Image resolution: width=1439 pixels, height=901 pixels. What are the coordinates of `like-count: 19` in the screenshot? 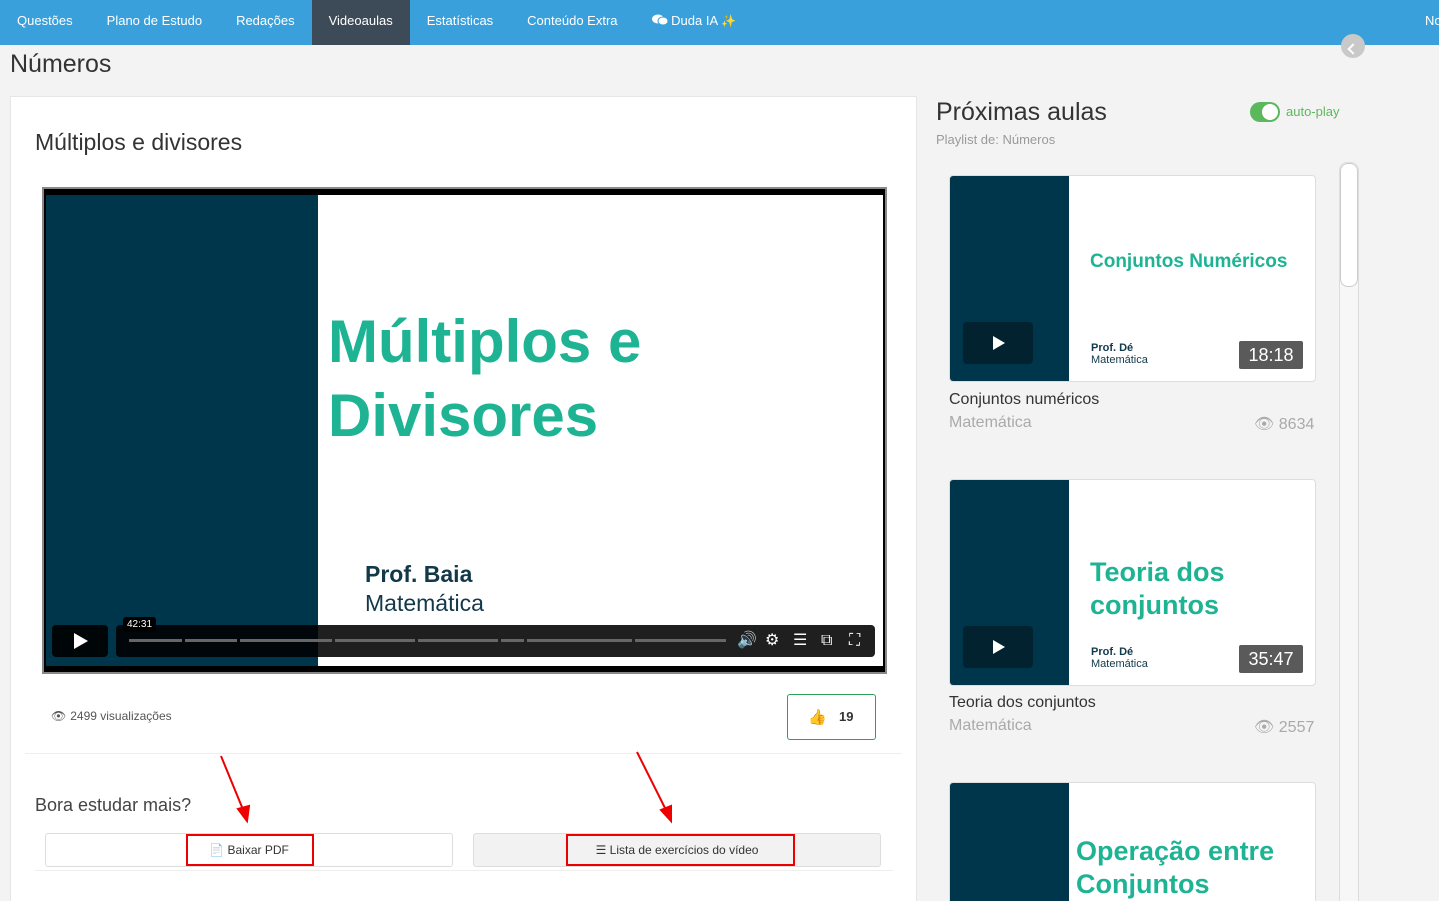 It's located at (846, 716).